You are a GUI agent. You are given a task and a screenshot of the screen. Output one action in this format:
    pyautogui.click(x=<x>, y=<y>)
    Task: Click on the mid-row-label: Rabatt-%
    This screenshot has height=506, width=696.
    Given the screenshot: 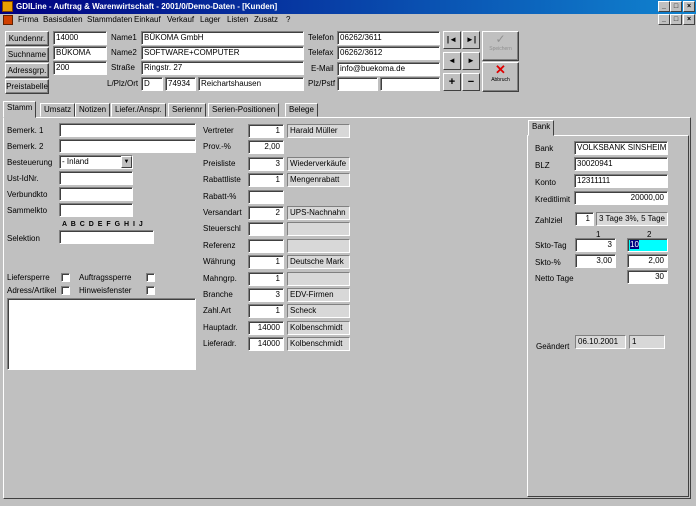 What is the action you would take?
    pyautogui.click(x=220, y=196)
    